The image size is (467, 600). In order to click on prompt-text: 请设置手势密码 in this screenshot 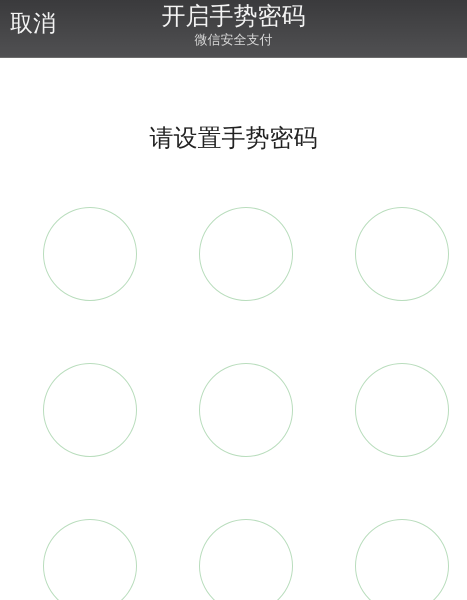, I will do `click(233, 138)`.